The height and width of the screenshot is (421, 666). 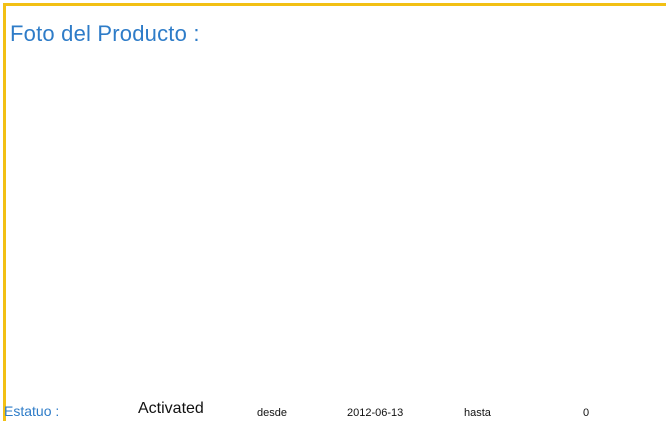 What do you see at coordinates (272, 413) in the screenshot?
I see `since-label: desde` at bounding box center [272, 413].